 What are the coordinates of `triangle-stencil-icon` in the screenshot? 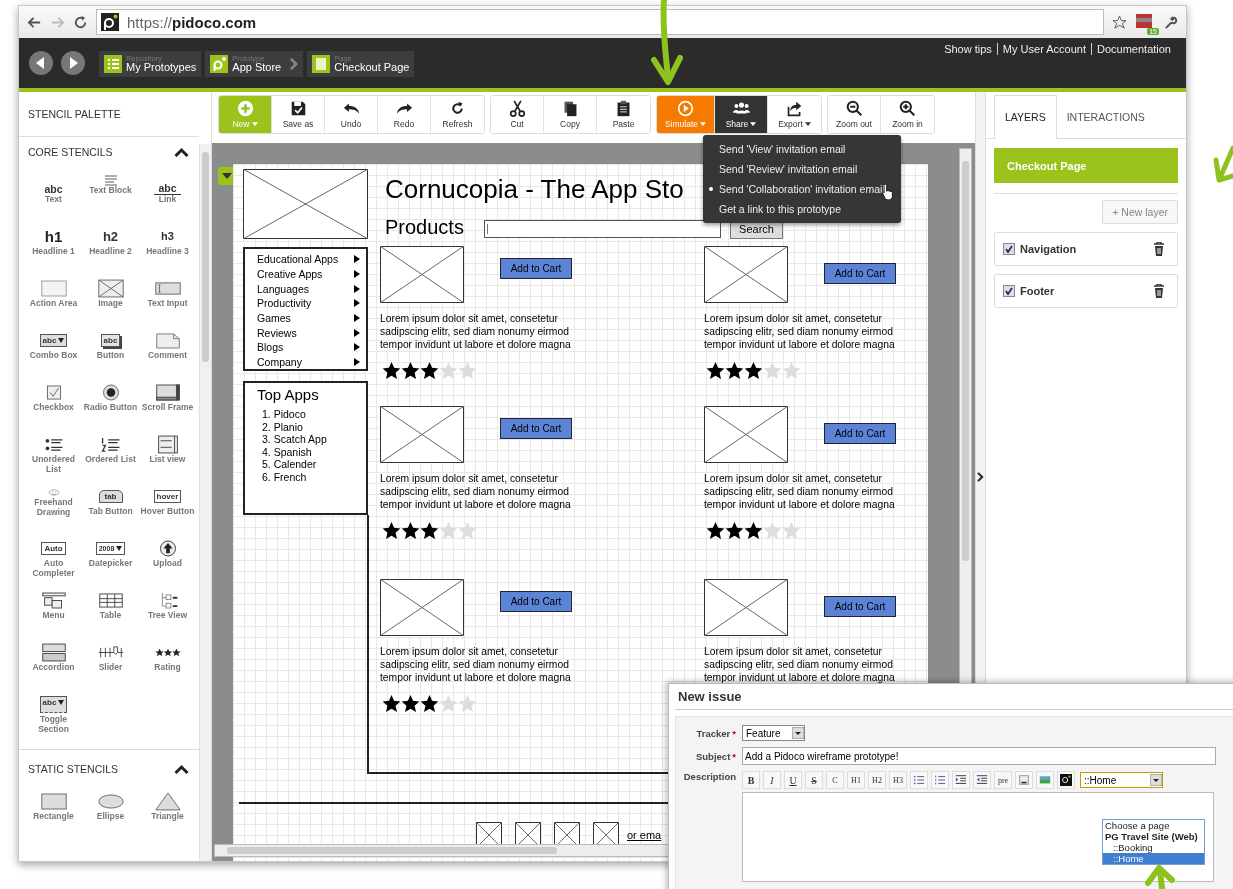 It's located at (167, 801).